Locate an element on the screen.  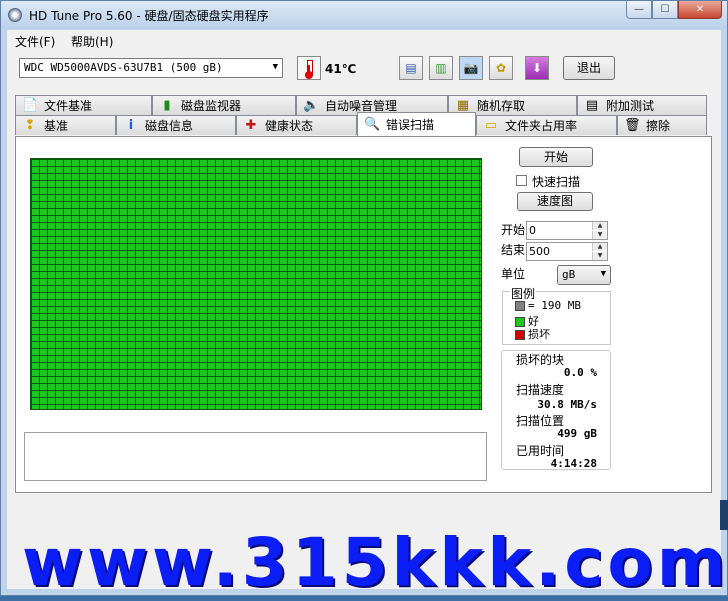
quick-scan-label: 快速扫描 is located at coordinates (556, 182).